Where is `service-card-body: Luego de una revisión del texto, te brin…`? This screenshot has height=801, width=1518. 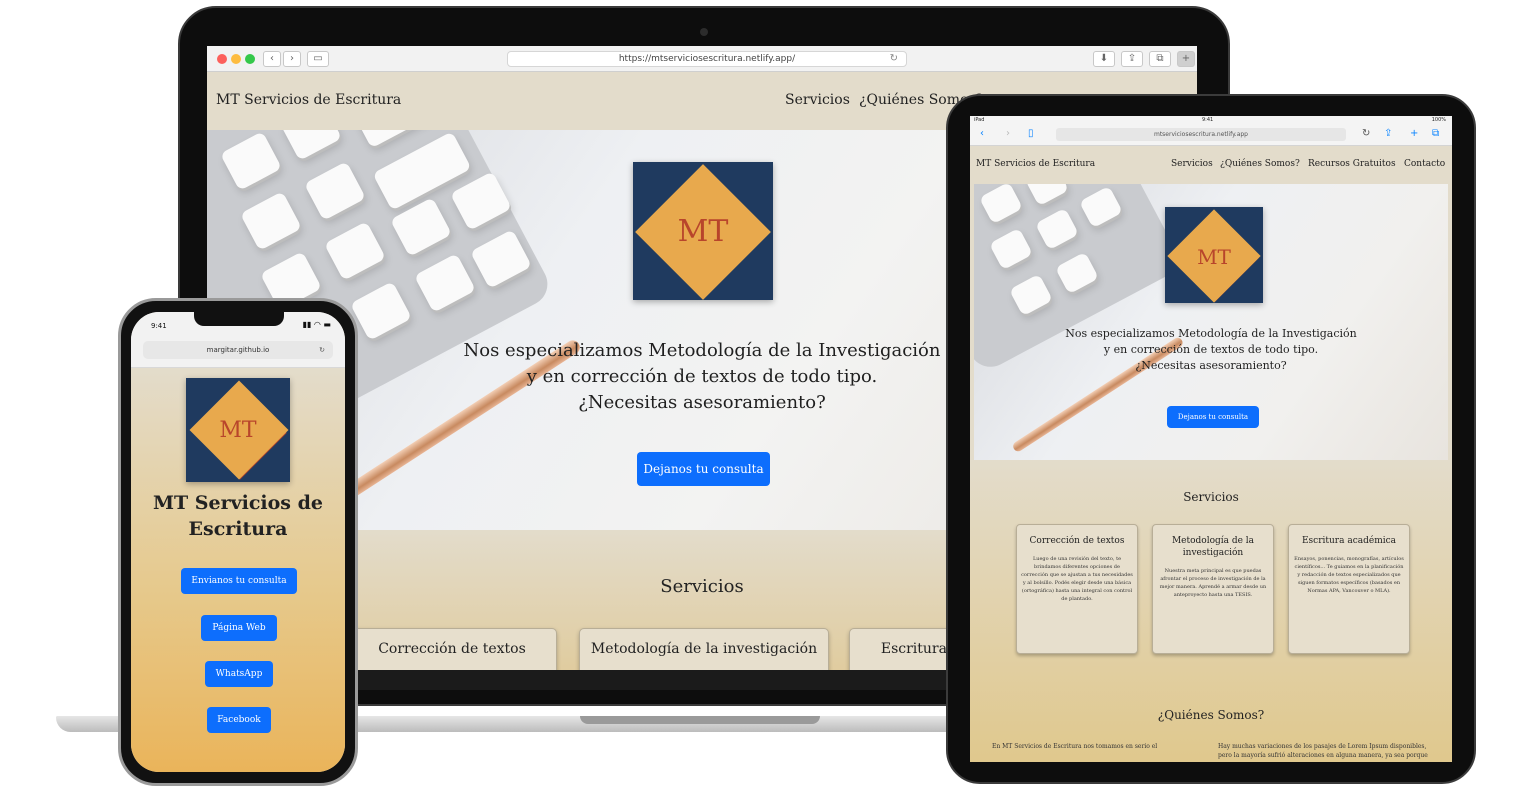
service-card-body: Luego de una revisión del texto, te brin… is located at coordinates (1077, 579).